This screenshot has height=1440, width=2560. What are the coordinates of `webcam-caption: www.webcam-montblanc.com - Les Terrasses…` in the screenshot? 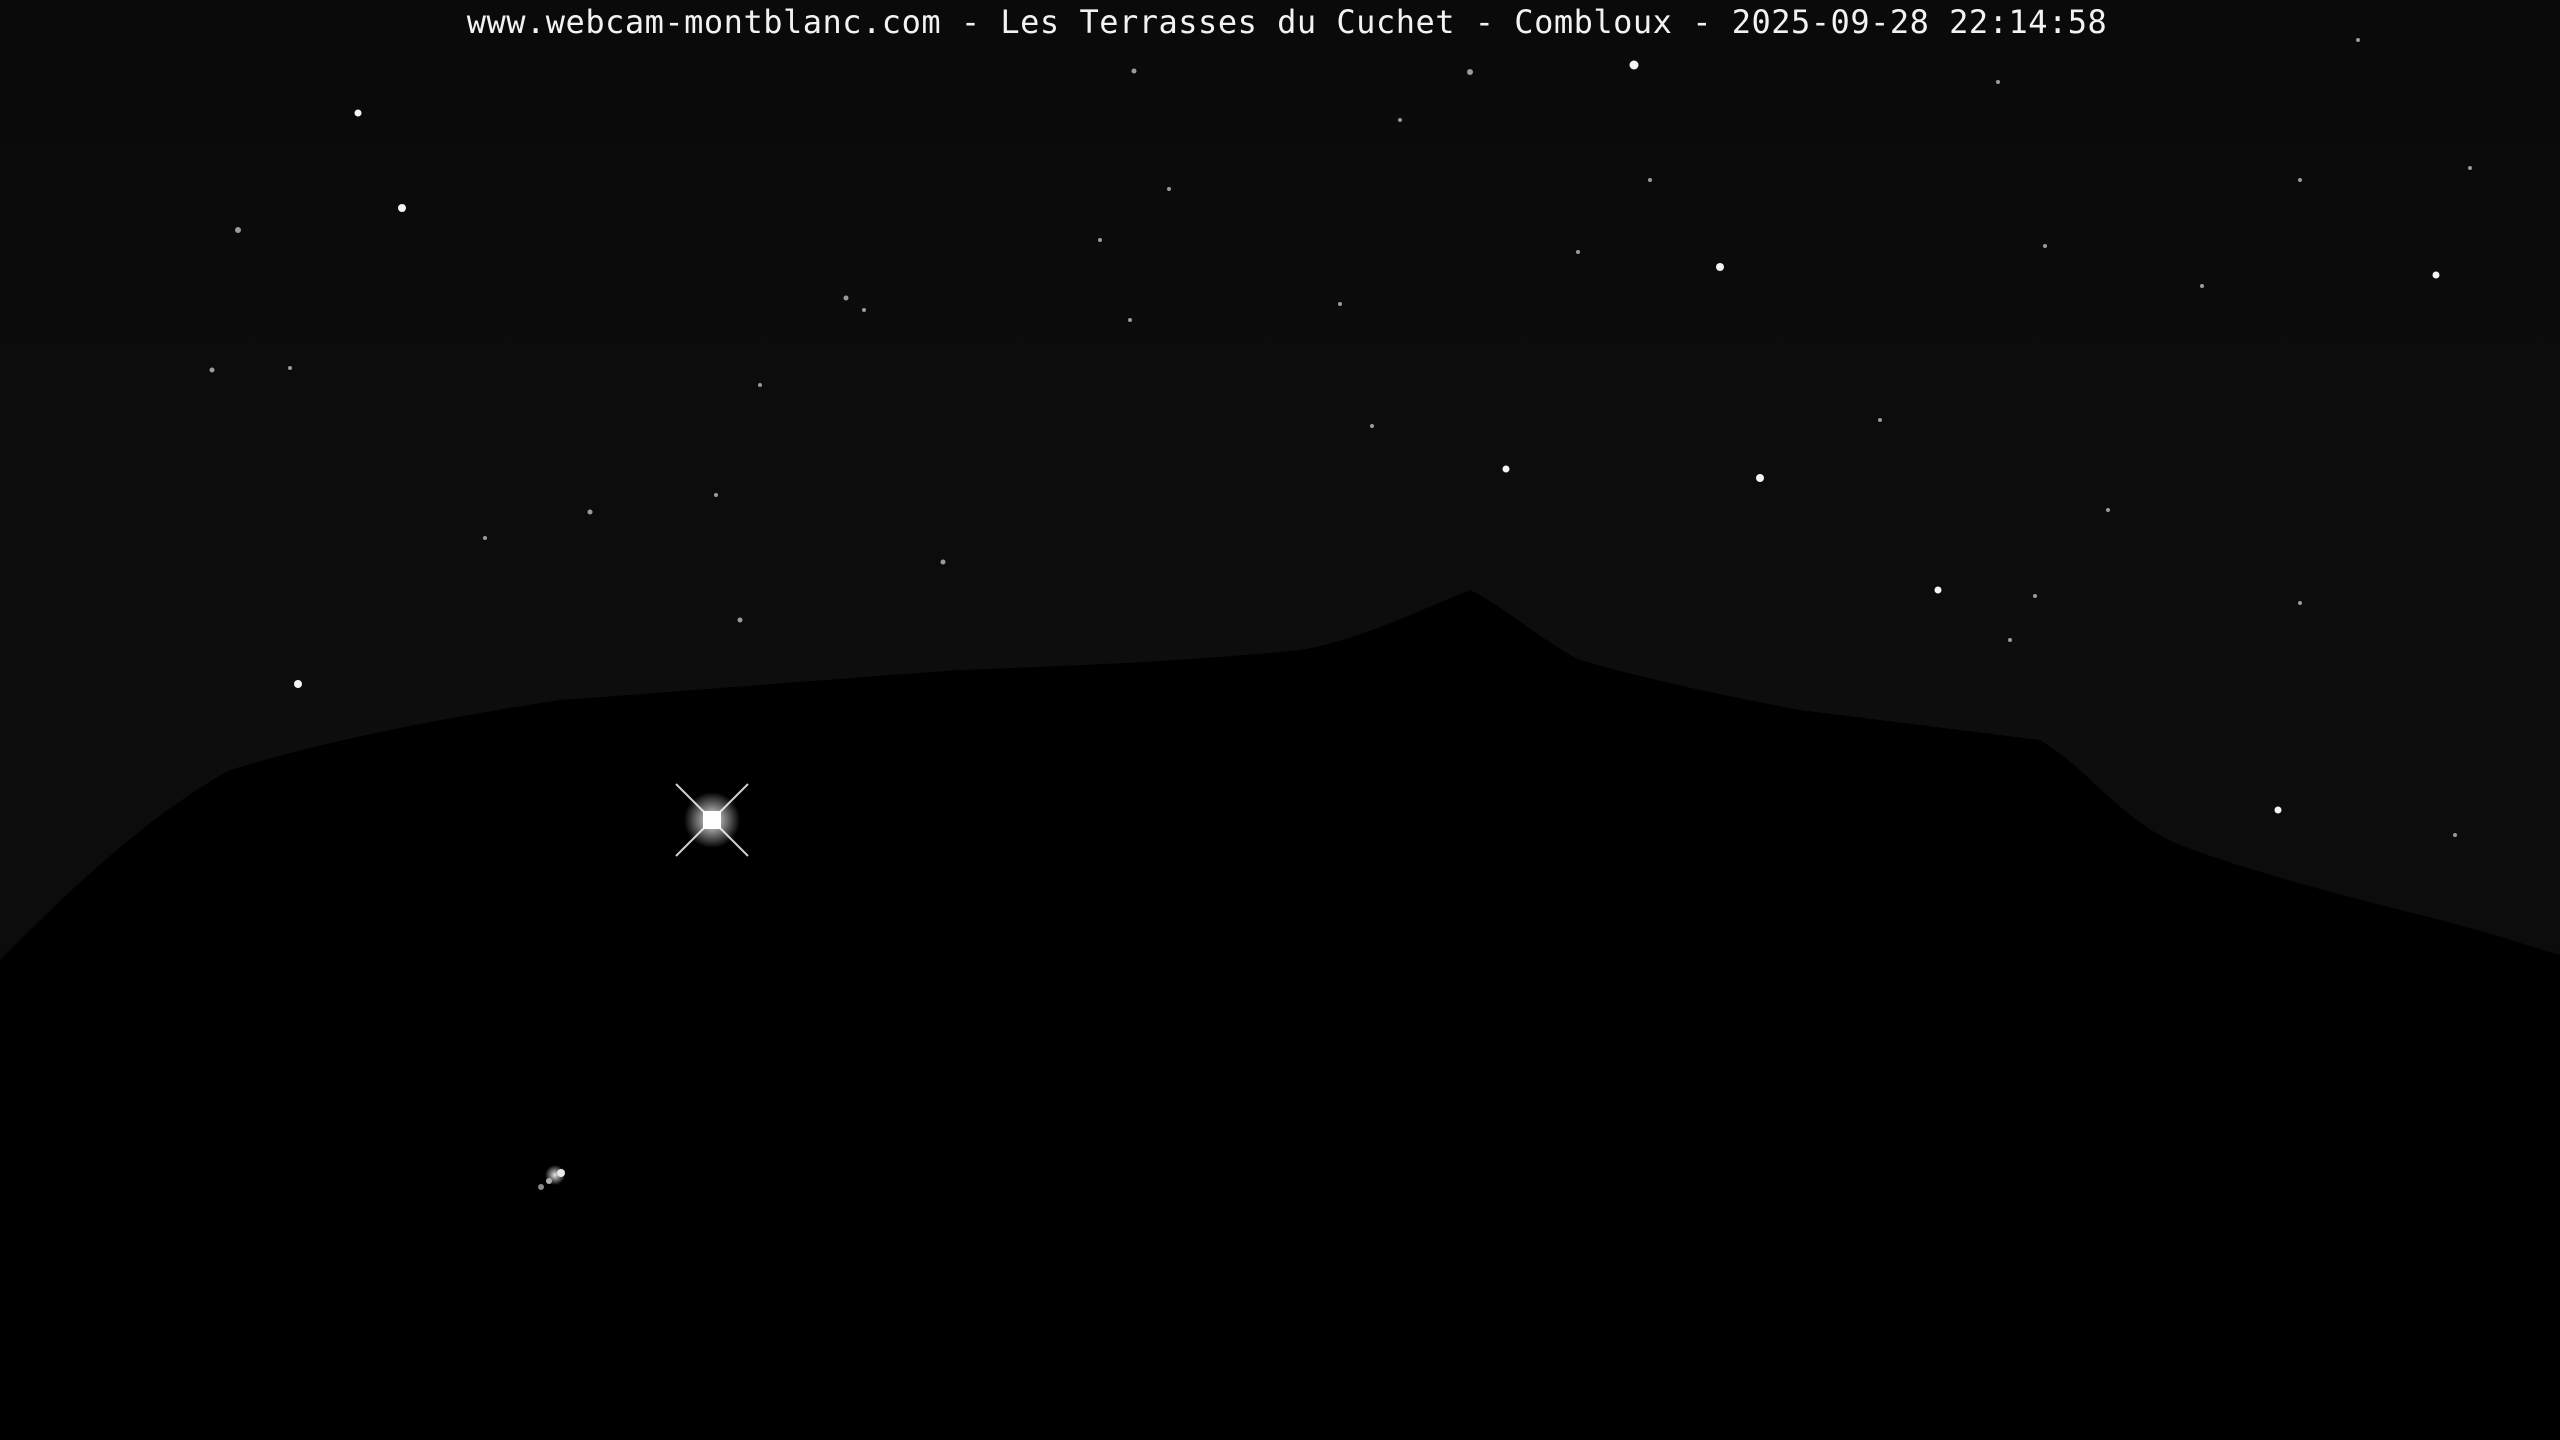 It's located at (1287, 22).